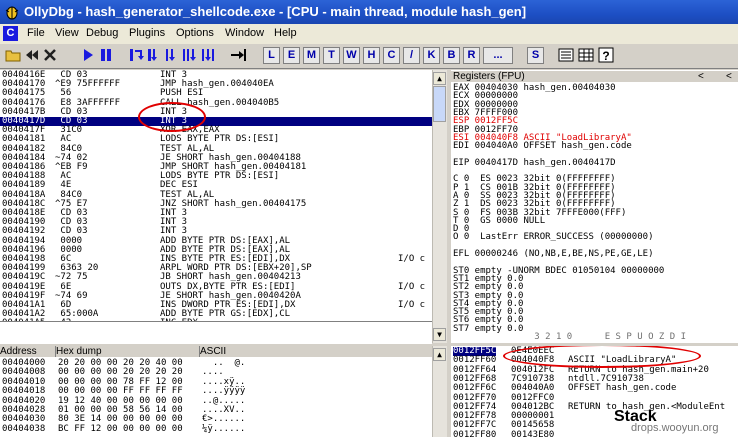 Image resolution: width=738 pixels, height=437 pixels. Describe the element at coordinates (439, 391) in the screenshot. I see `dump-scrollbar: ▲` at that location.